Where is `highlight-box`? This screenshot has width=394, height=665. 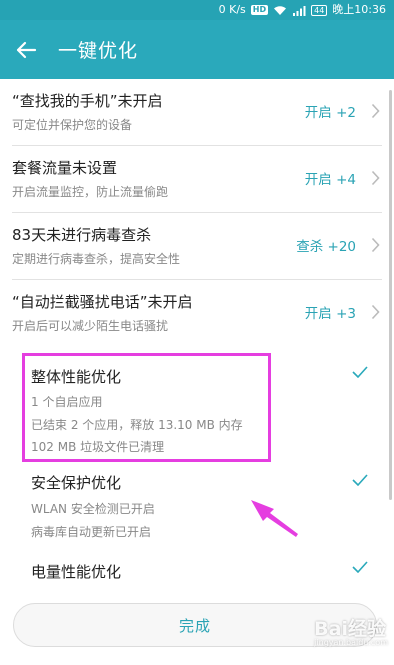
highlight-box is located at coordinates (146, 407).